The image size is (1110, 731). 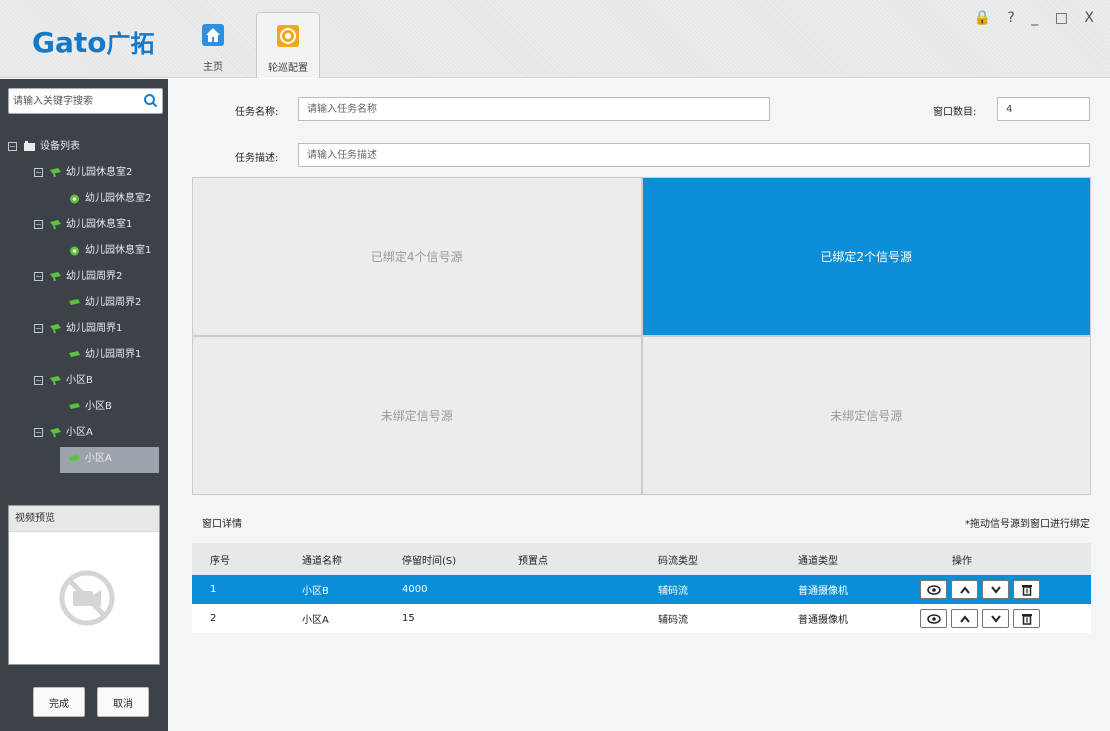 What do you see at coordinates (150, 100) in the screenshot?
I see `search-icon` at bounding box center [150, 100].